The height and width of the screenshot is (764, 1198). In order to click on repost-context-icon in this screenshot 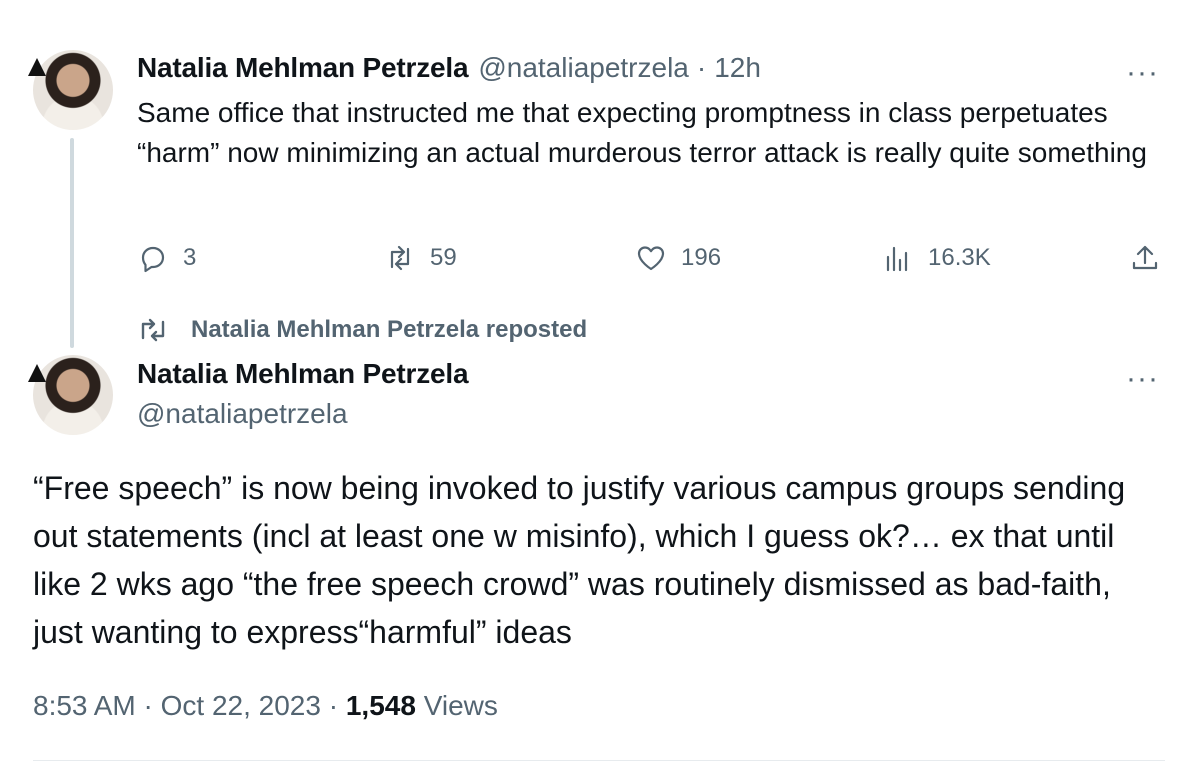, I will do `click(153, 330)`.